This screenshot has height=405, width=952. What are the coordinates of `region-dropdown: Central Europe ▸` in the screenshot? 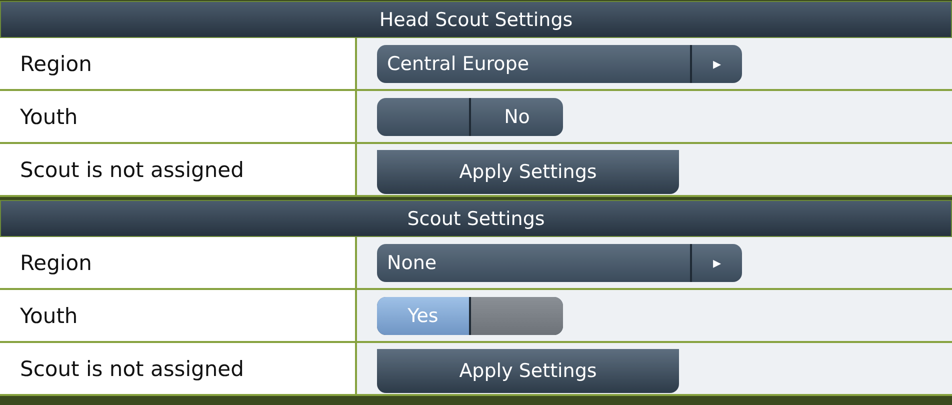 It's located at (559, 63).